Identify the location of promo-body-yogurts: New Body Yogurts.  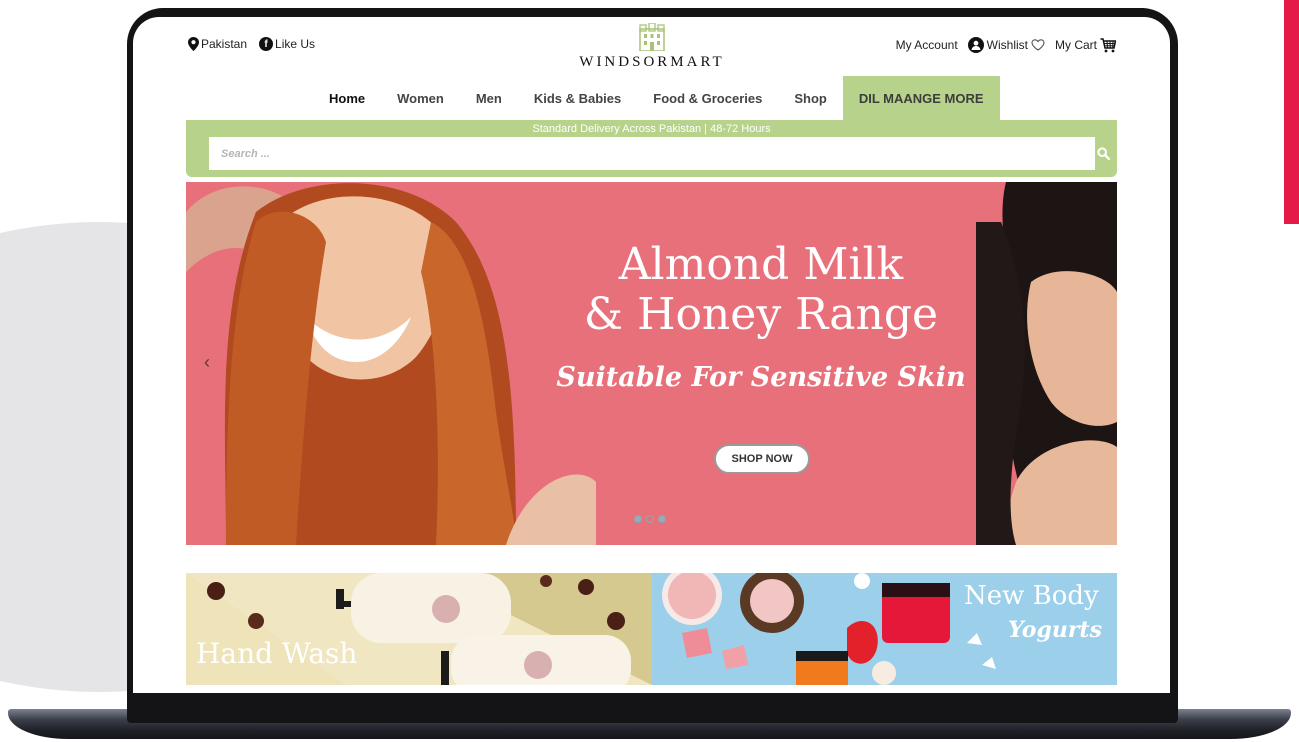
(884, 629).